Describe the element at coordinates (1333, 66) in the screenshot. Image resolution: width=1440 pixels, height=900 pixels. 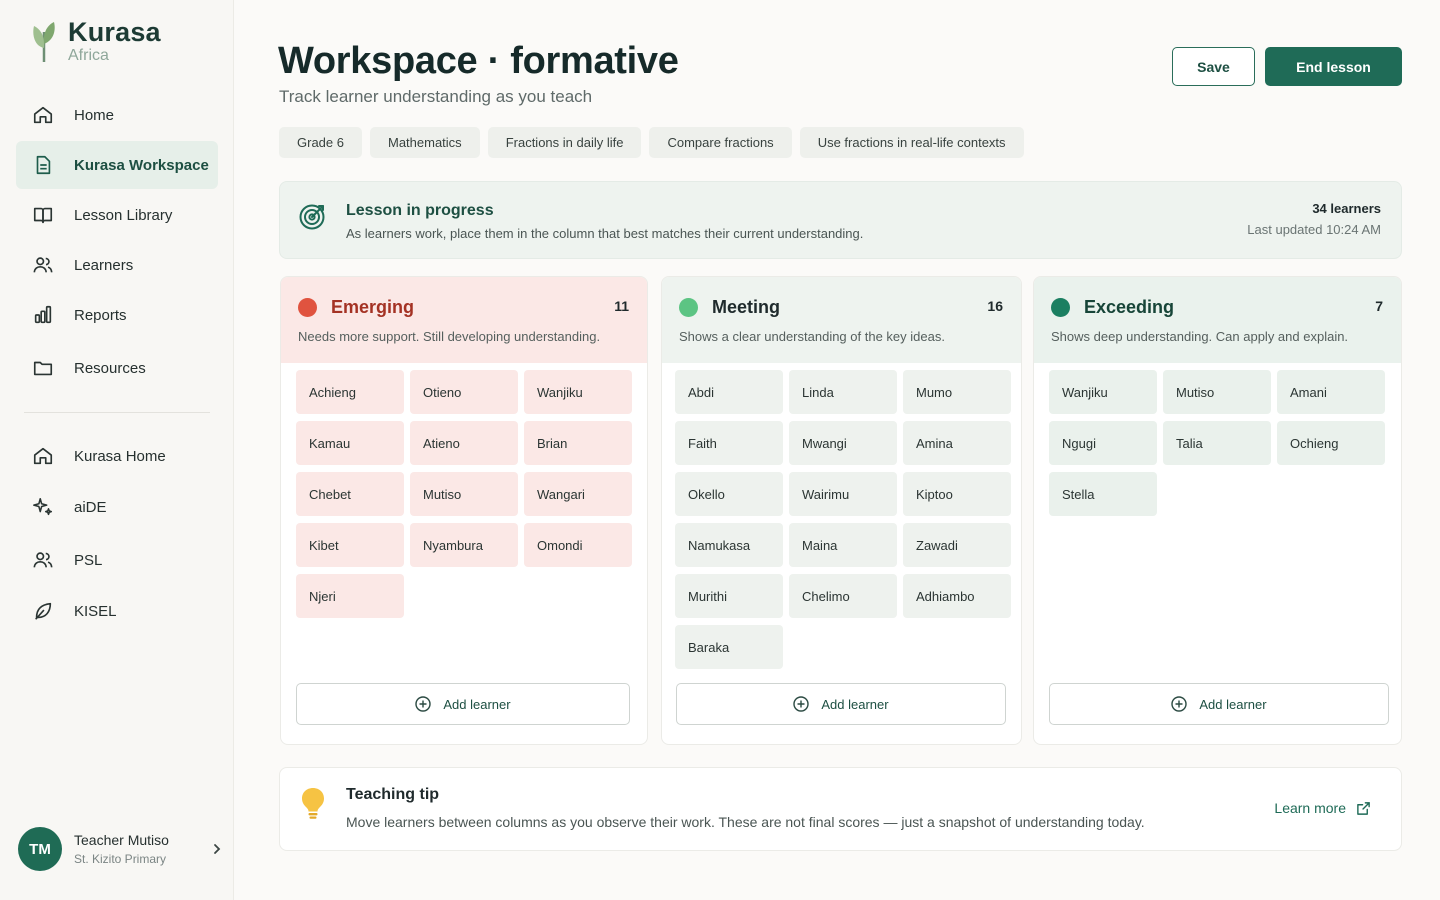
I see `end-lesson-button: End lesson` at that location.